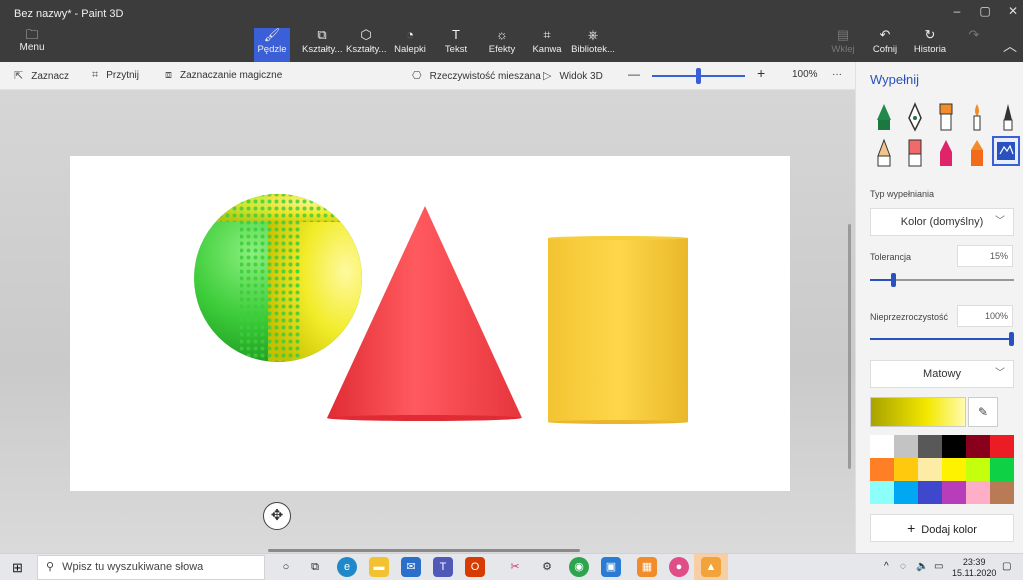 The height and width of the screenshot is (580, 1023). What do you see at coordinates (903, 566) in the screenshot?
I see `network-icon: ◌` at bounding box center [903, 566].